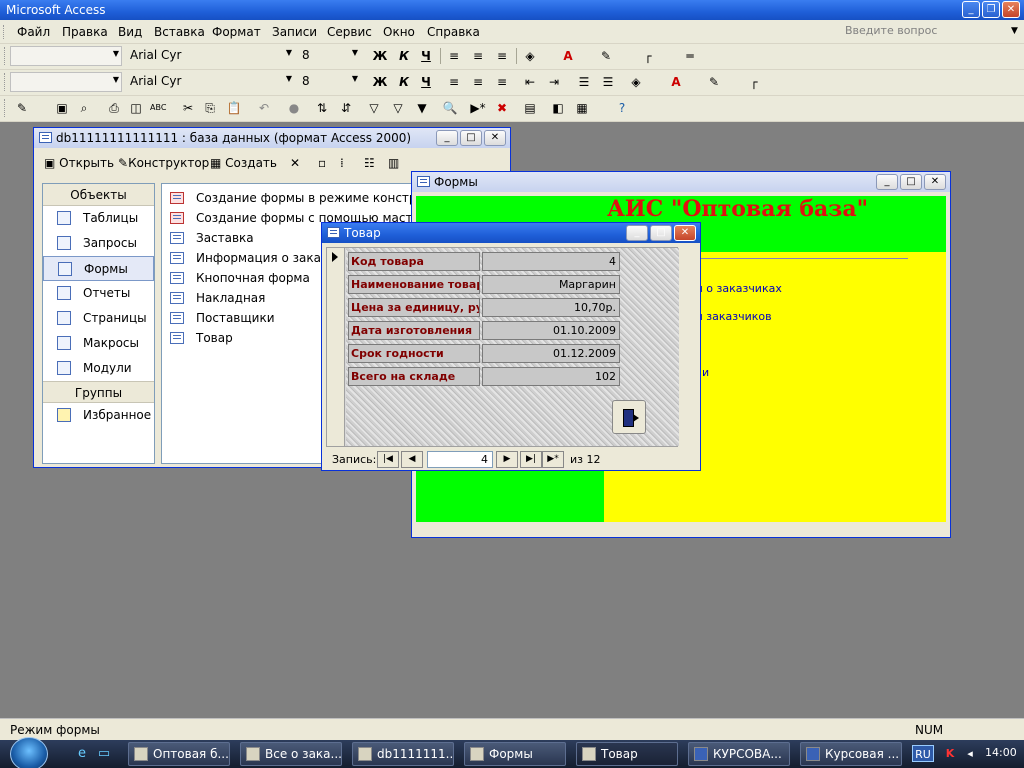 This screenshot has width=1024, height=768. What do you see at coordinates (236, 32) in the screenshot?
I see `menu-format: Формат` at bounding box center [236, 32].